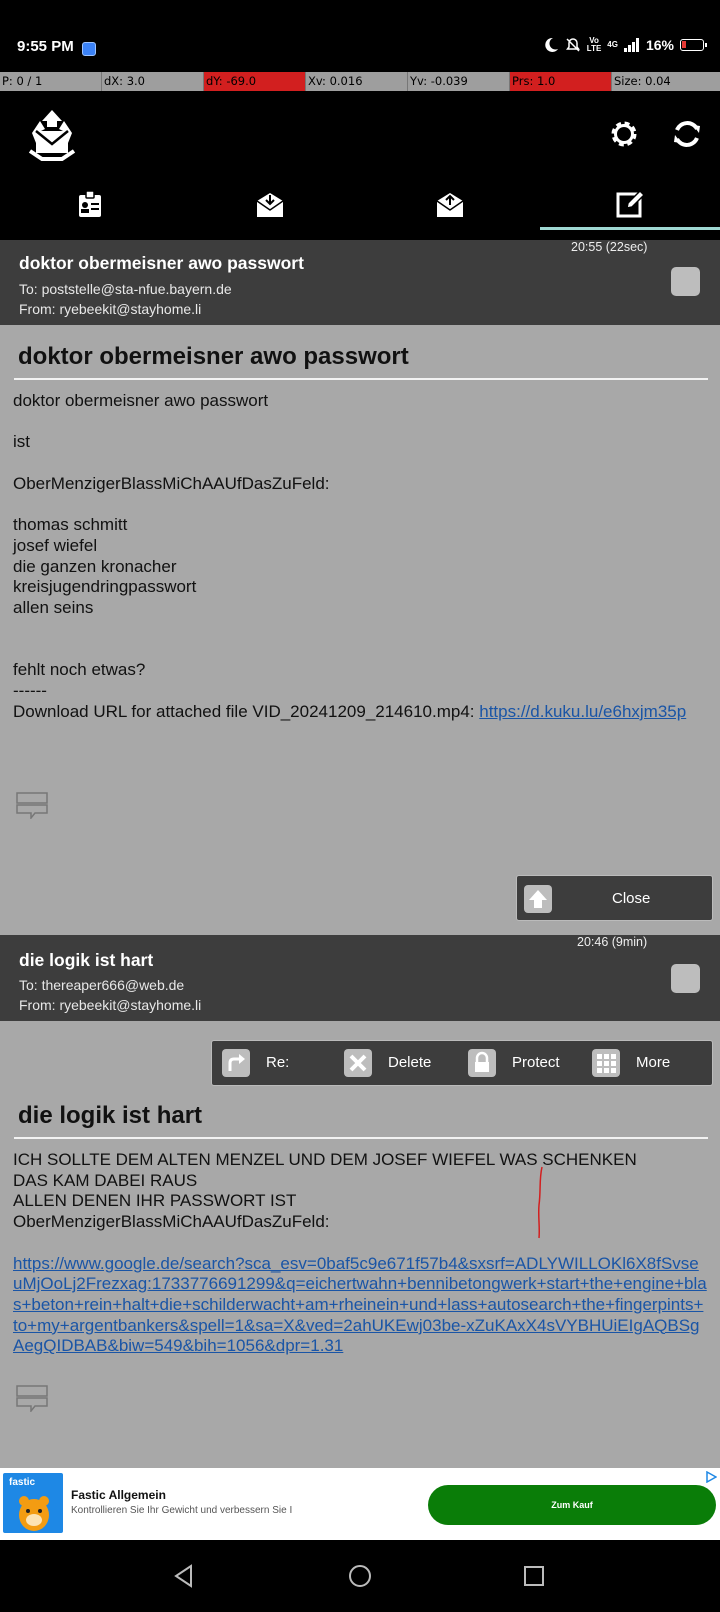 This screenshot has width=720, height=1612. I want to click on lock-icon, so click(482, 1063).